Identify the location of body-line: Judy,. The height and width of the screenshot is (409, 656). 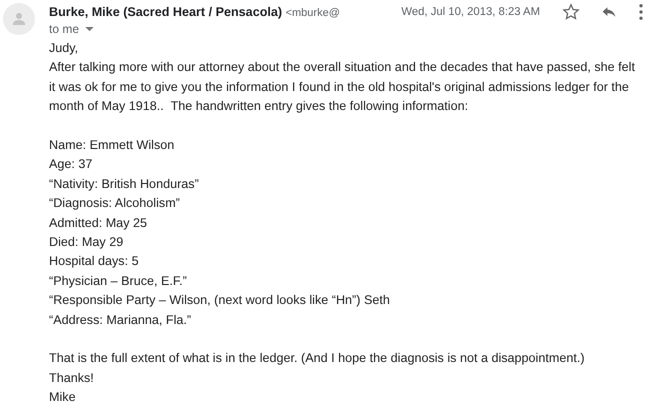
(64, 48).